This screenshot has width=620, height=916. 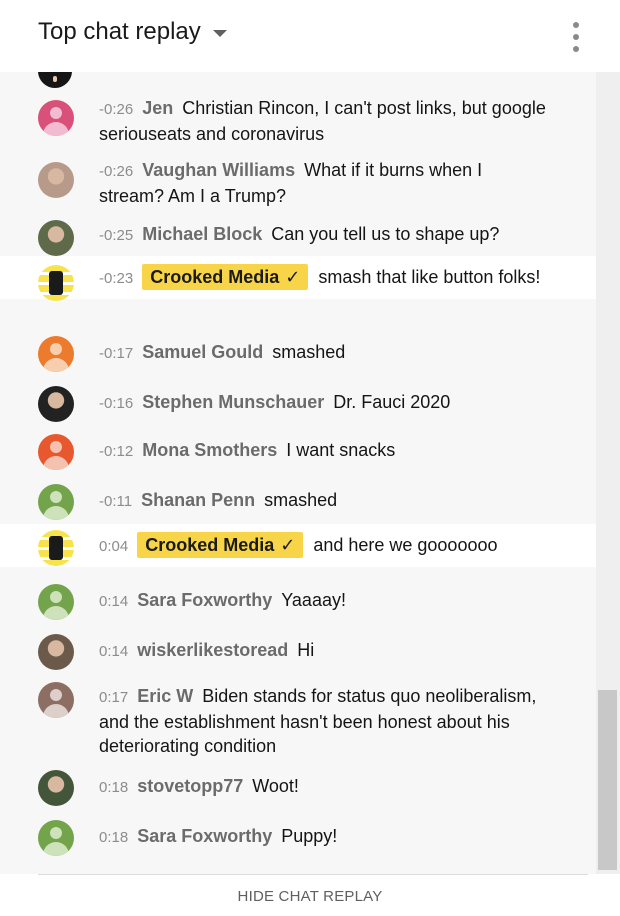 I want to click on message-line: 0:14 wiskerlikestoread Hi, so click(x=322, y=651).